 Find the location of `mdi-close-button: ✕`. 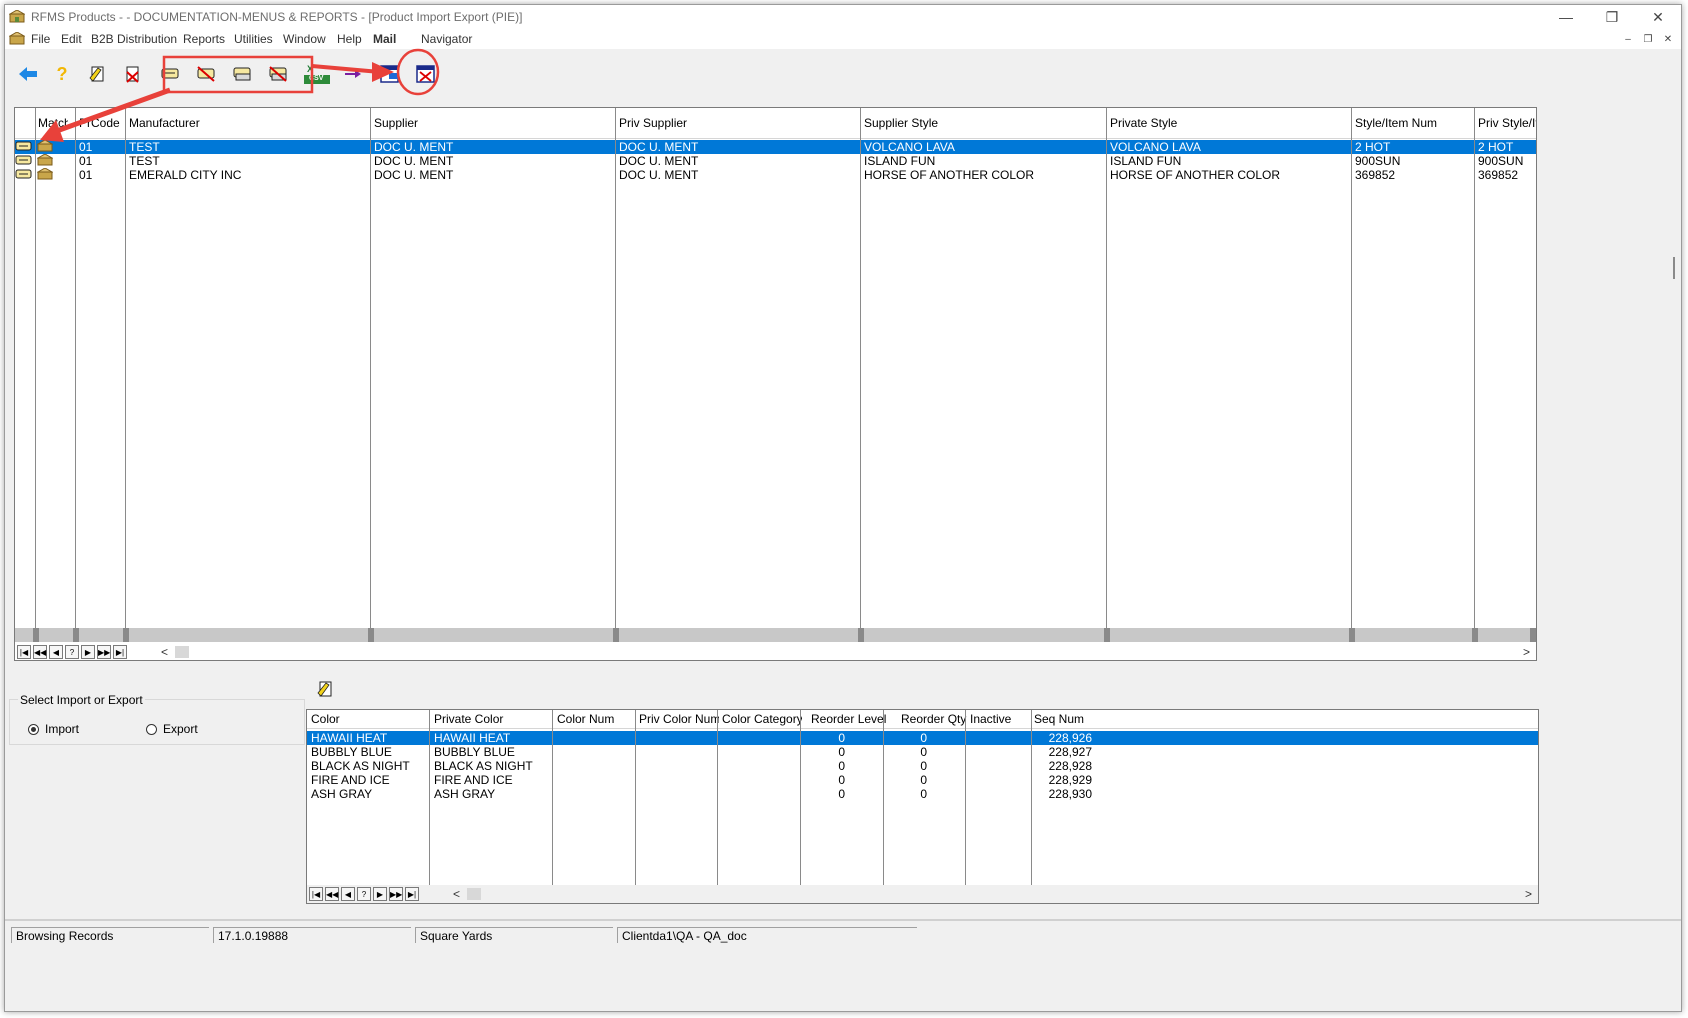

mdi-close-button: ✕ is located at coordinates (1668, 39).